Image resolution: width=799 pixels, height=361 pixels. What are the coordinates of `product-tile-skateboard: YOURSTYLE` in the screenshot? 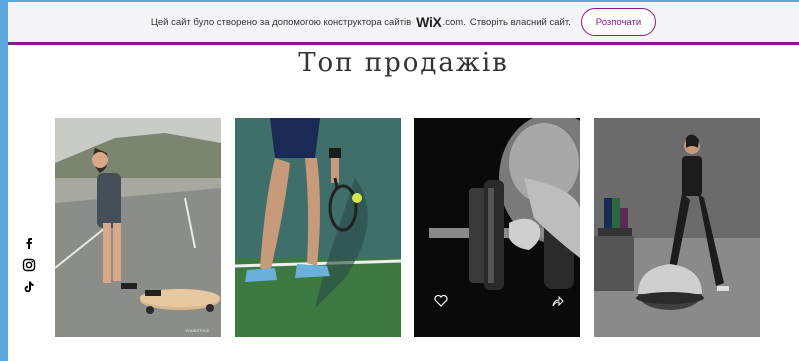 It's located at (138, 227).